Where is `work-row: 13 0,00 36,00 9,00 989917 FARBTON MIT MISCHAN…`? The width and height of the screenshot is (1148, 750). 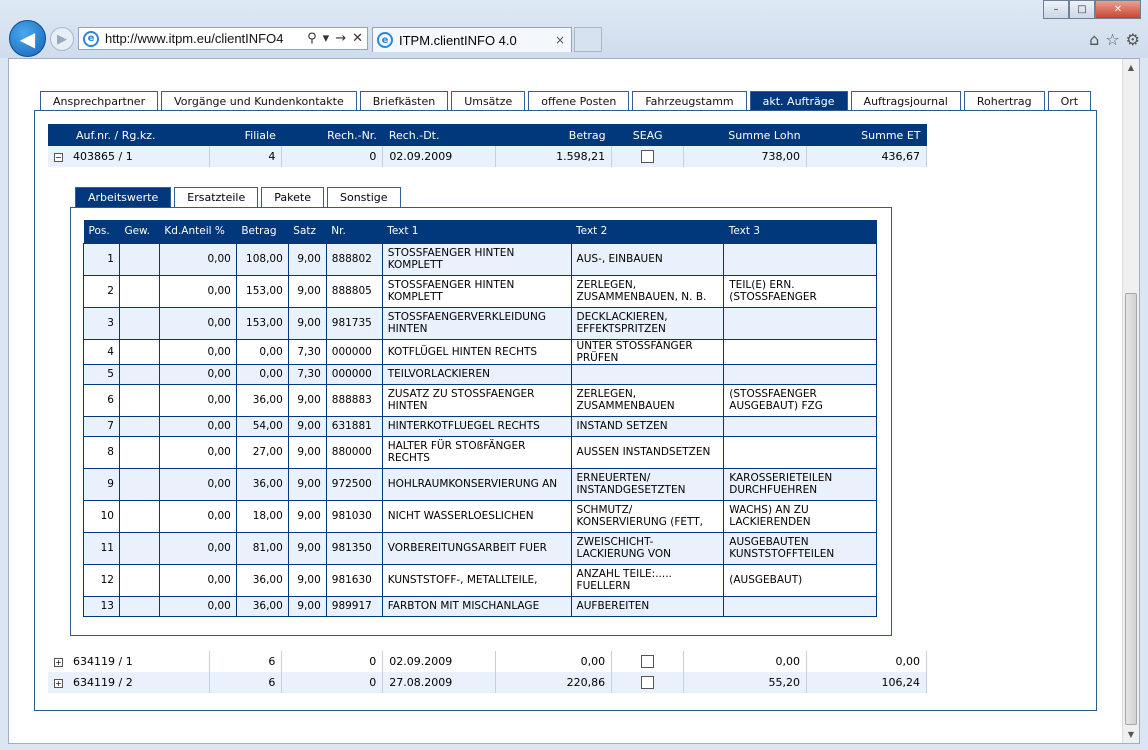 work-row: 13 0,00 36,00 9,00 989917 FARBTON MIT MISCHAN… is located at coordinates (480, 606).